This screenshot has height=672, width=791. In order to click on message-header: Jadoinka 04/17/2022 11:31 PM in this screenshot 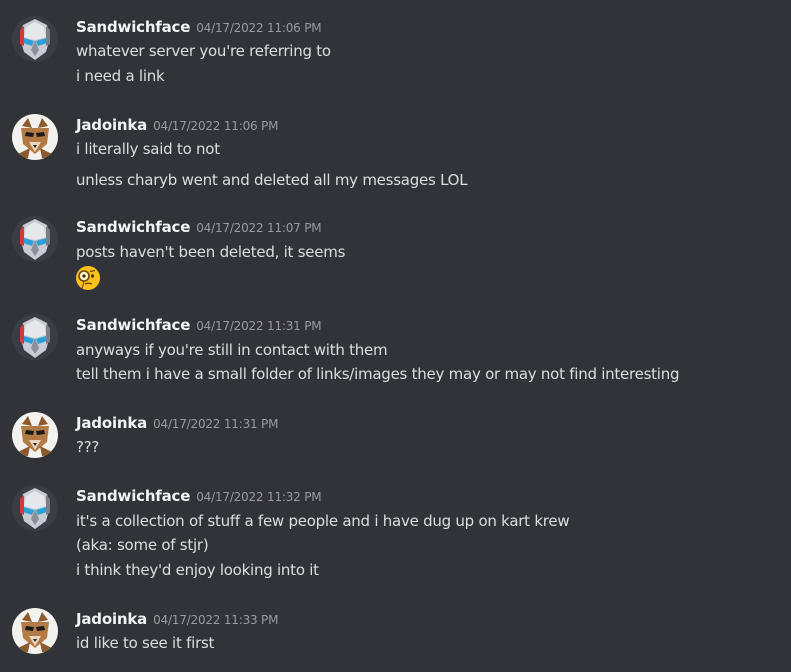, I will do `click(177, 423)`.